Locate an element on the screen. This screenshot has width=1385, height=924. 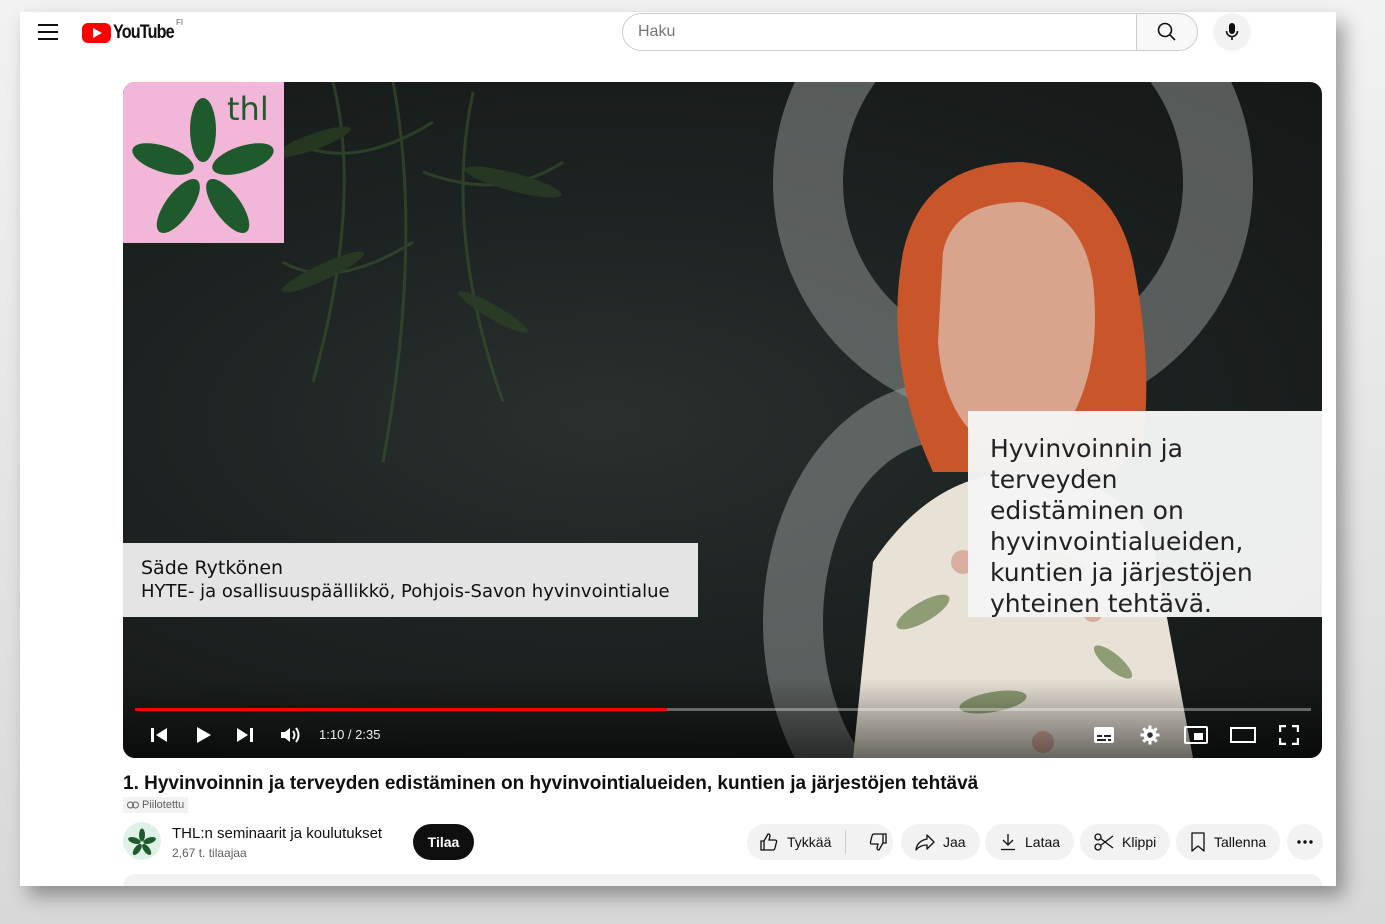
fullscreen-button is located at coordinates (1289, 735).